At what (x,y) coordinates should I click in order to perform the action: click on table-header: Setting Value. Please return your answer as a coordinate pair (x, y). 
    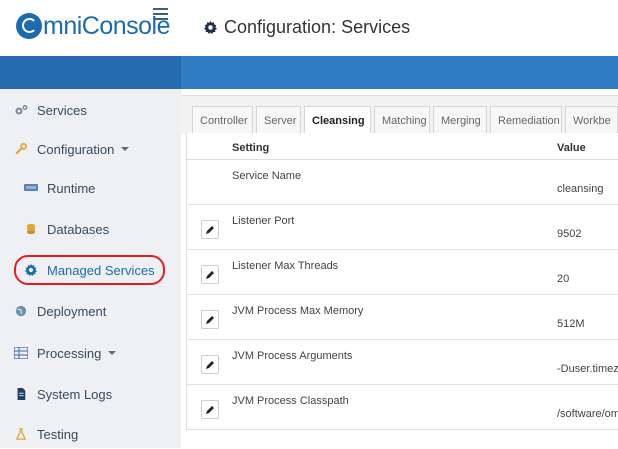
    Looking at the image, I should click on (402, 146).